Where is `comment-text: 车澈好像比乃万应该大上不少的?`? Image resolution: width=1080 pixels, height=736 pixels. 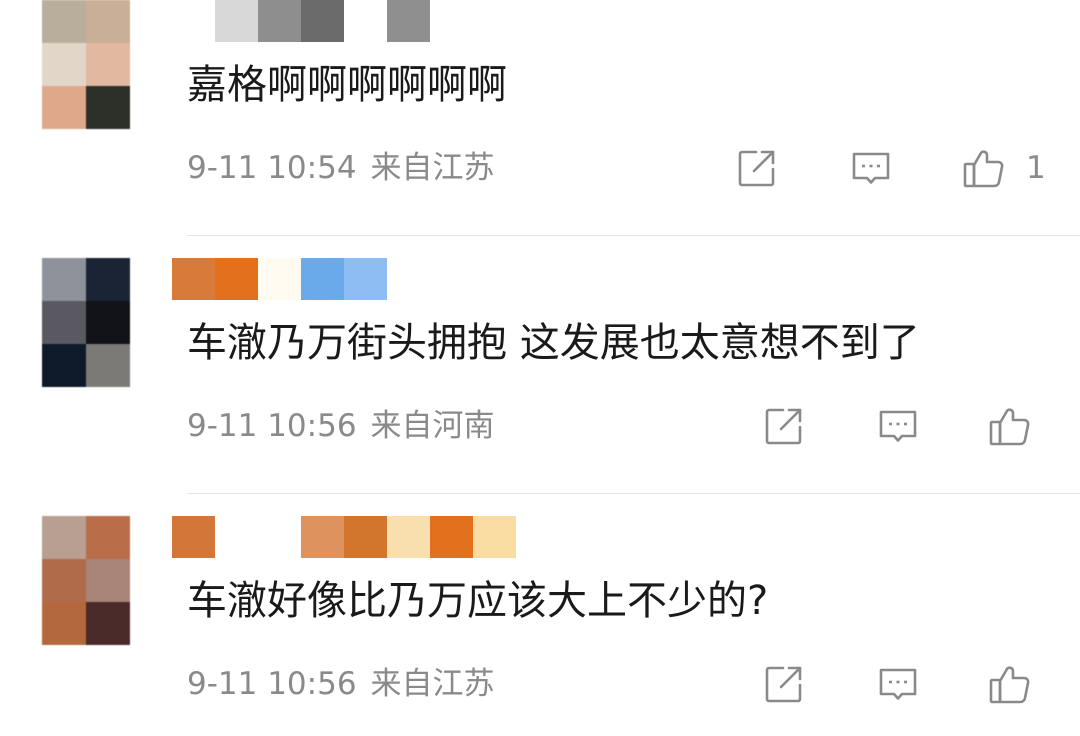
comment-text: 车澈好像比乃万应该大上不少的? is located at coordinates (478, 601).